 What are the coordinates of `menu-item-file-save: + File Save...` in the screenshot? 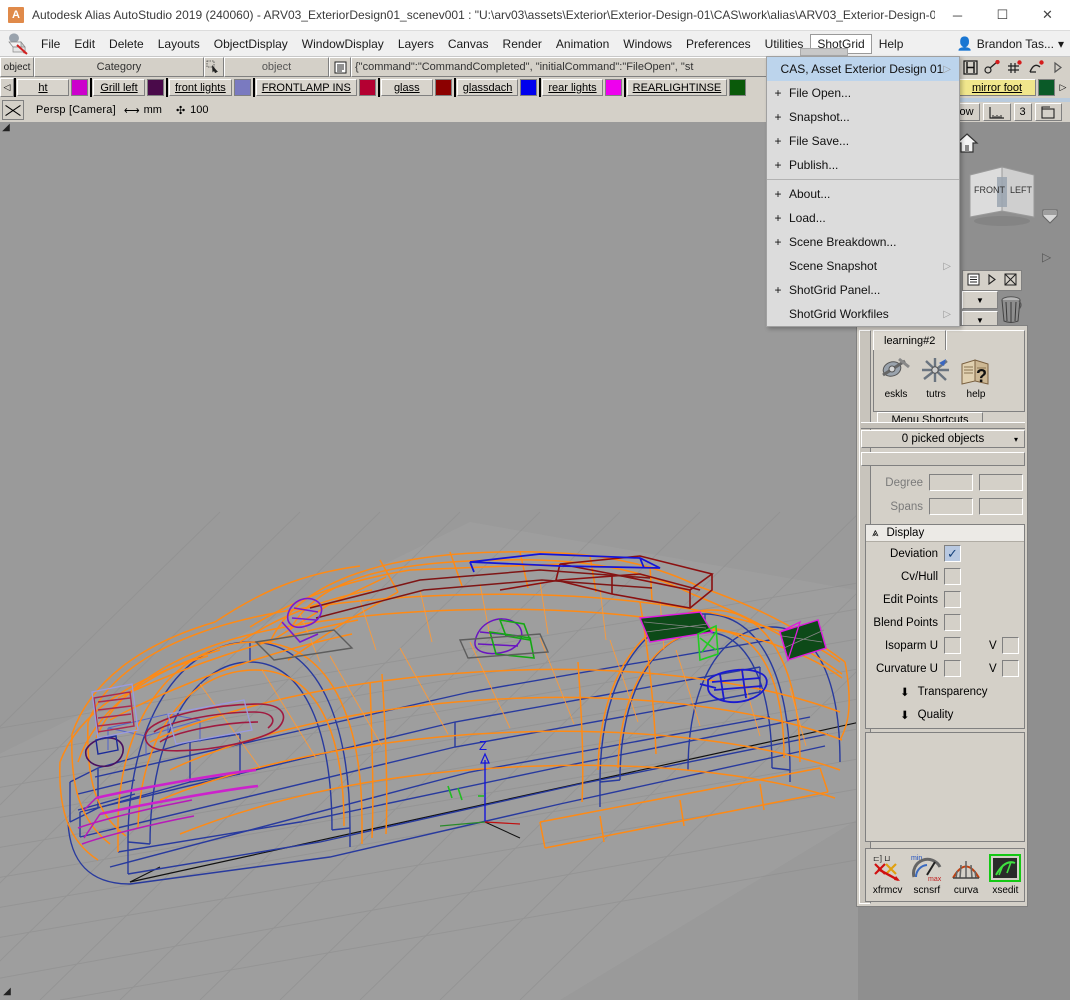 It's located at (863, 141).